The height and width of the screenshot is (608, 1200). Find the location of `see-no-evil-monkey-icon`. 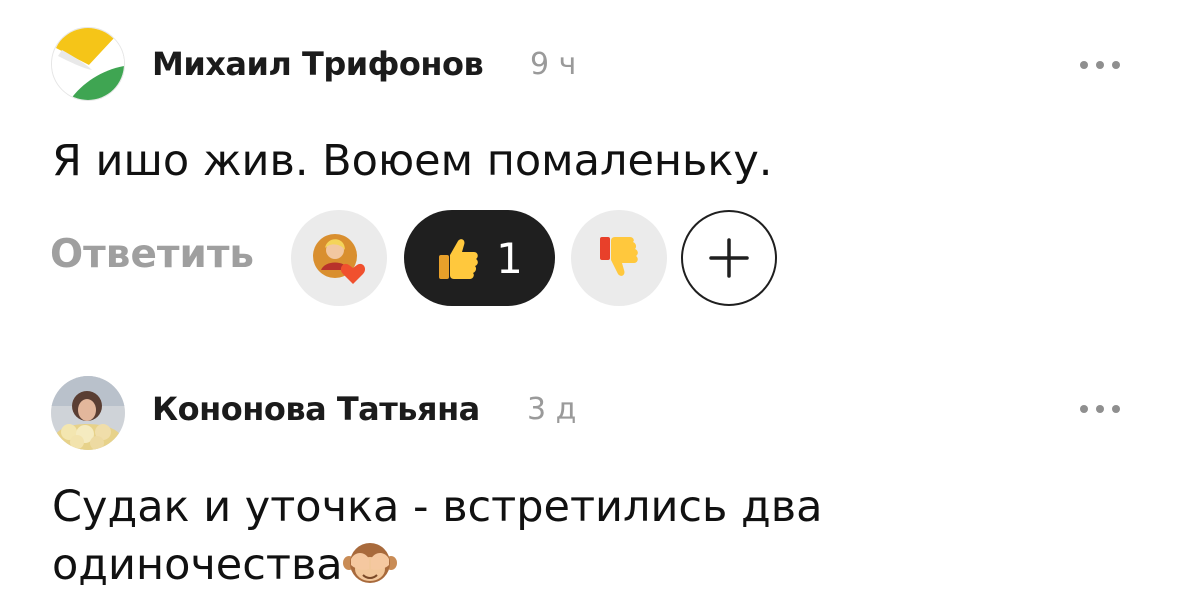

see-no-evil-monkey-icon is located at coordinates (369, 563).